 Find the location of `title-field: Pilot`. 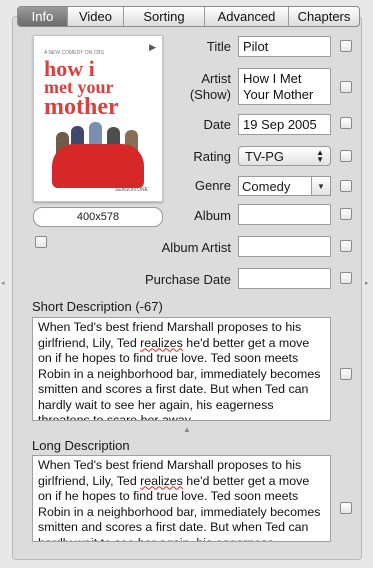

title-field: Pilot is located at coordinates (284, 46).